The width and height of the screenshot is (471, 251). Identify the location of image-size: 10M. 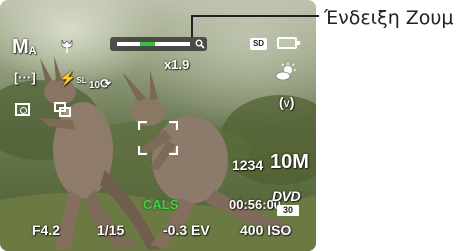
(289, 162).